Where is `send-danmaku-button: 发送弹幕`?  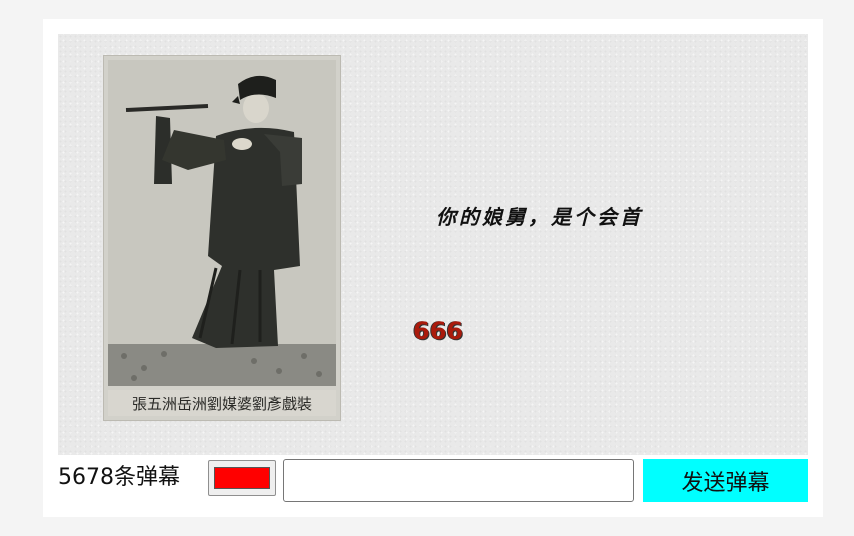
send-danmaku-button: 发送弹幕 is located at coordinates (725, 480).